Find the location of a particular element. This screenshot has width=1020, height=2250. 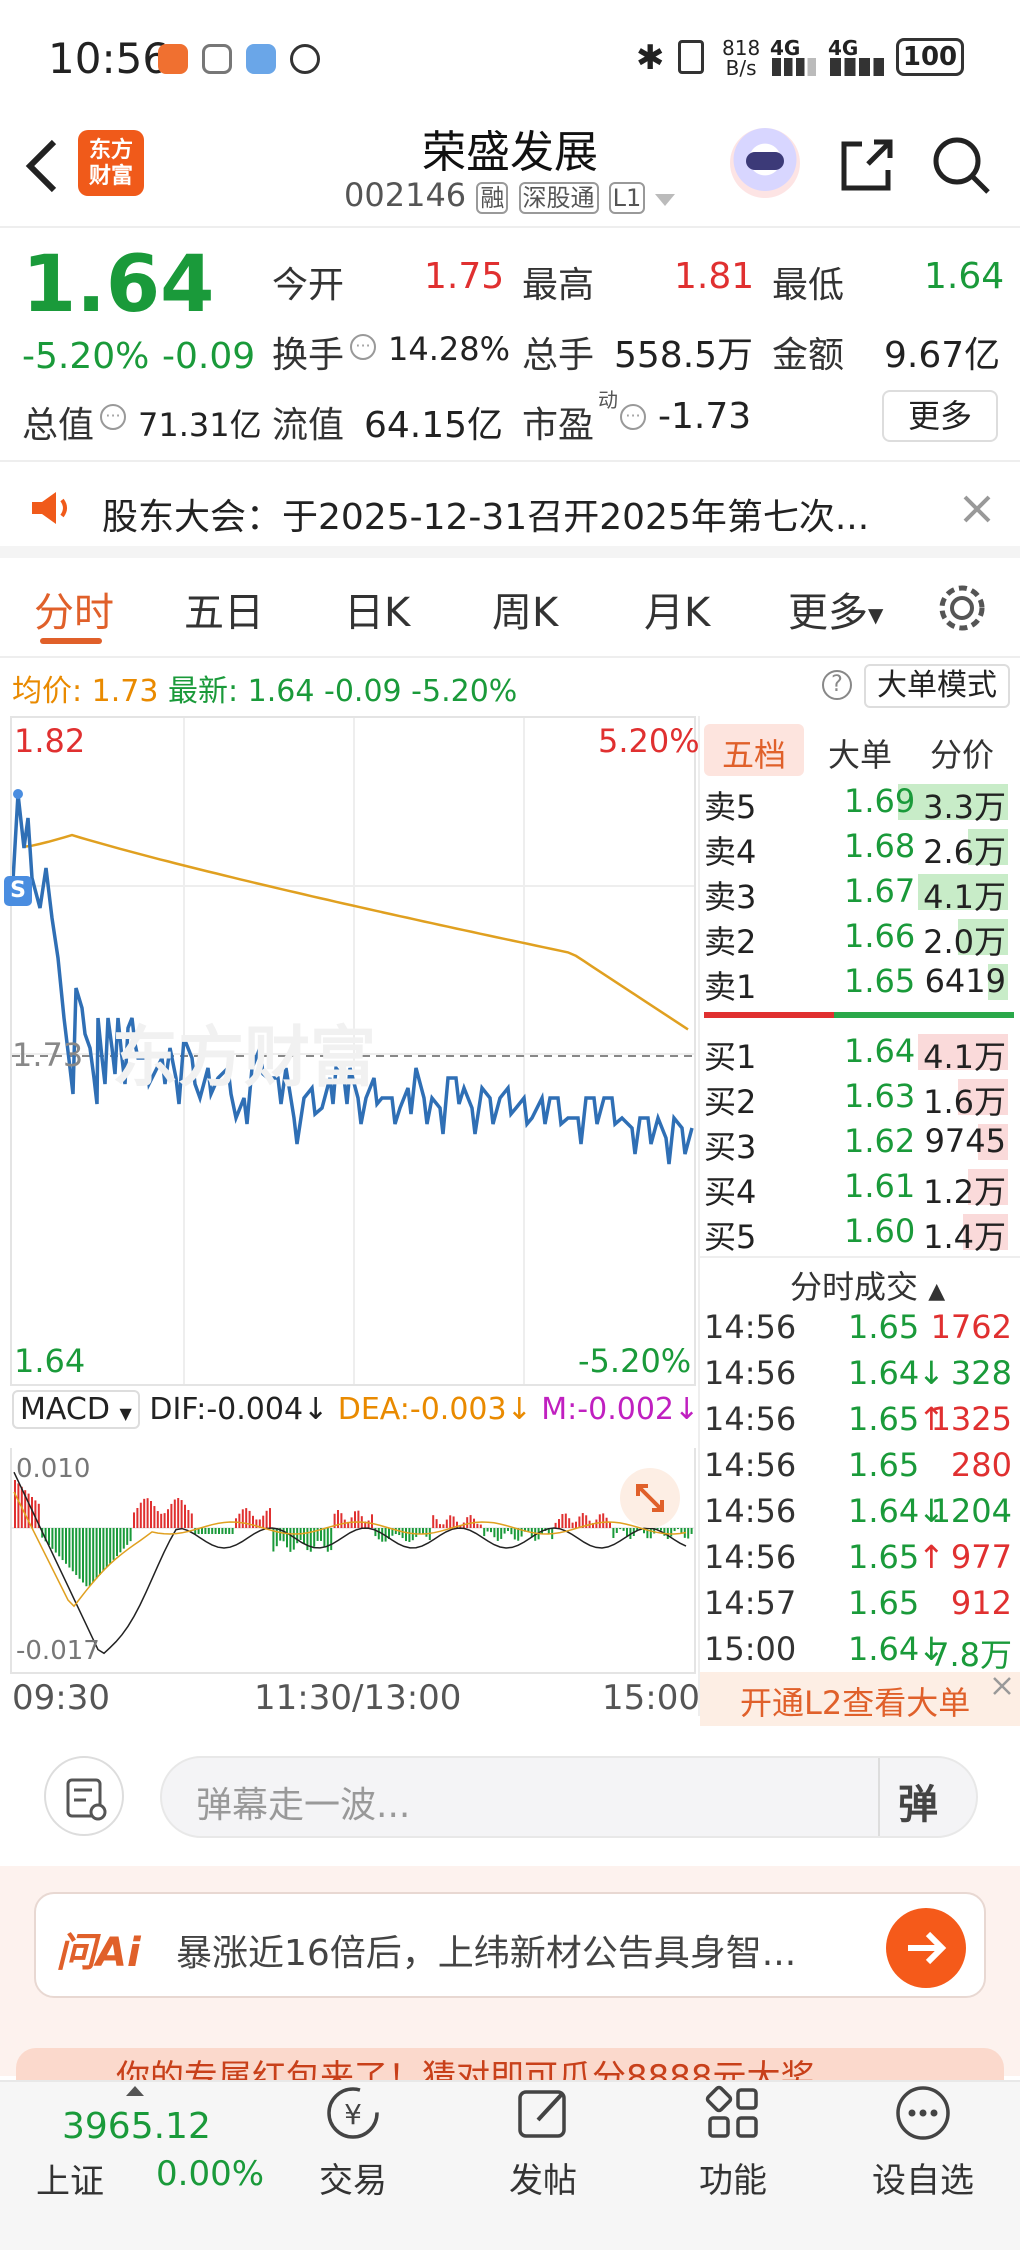

tab-monthly-k: 月K is located at coordinates (677, 609).